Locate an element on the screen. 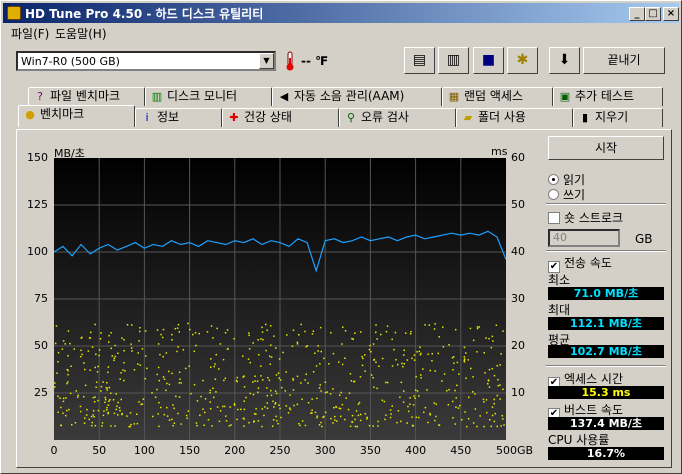  tab-aam: ◀ 자동 소음 관리(AAM) is located at coordinates (357, 96).